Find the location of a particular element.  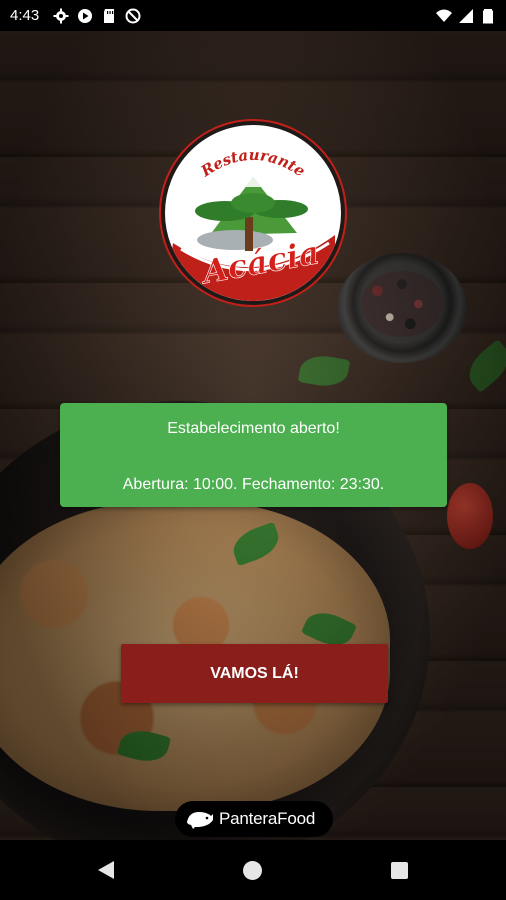

status-title: Estabelecimento aberto! is located at coordinates (253, 428).